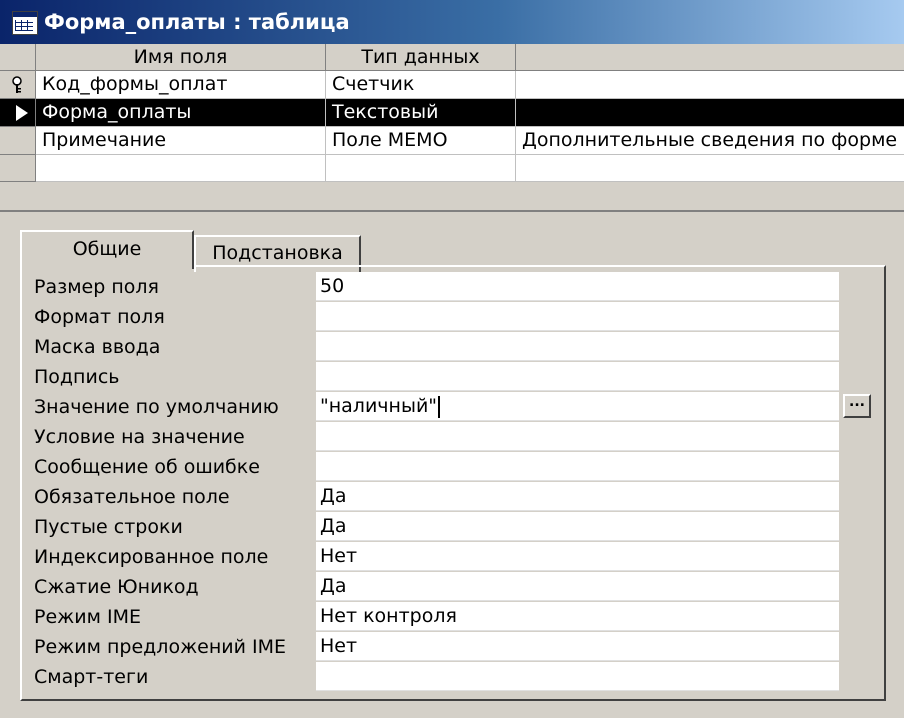 This screenshot has height=718, width=904. Describe the element at coordinates (452, 22) in the screenshot. I see `title-bar: Форма_оплаты : таблица` at that location.